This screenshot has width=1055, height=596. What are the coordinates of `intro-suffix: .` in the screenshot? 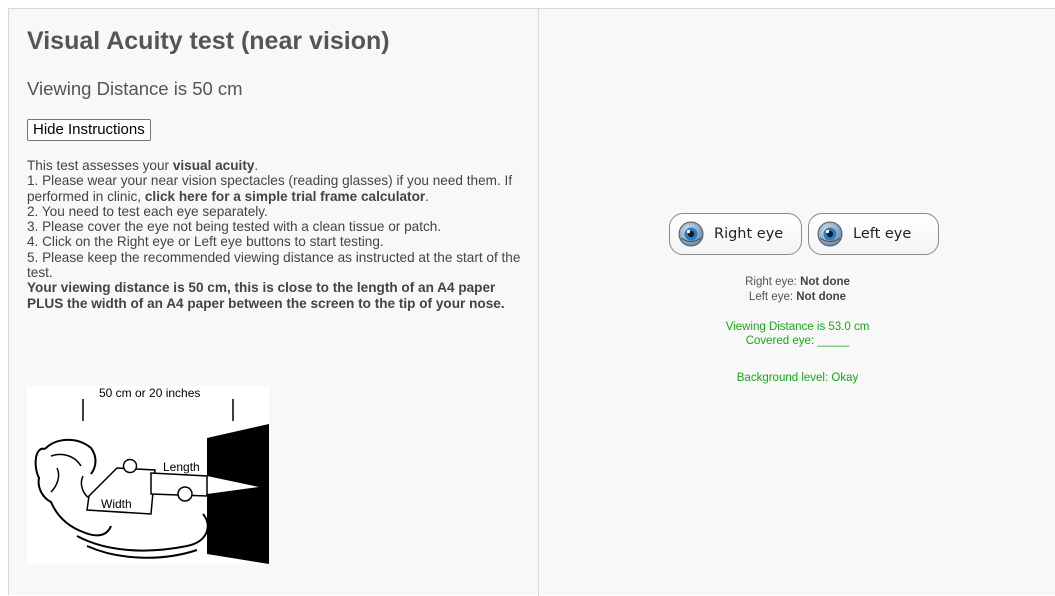 It's located at (256, 165).